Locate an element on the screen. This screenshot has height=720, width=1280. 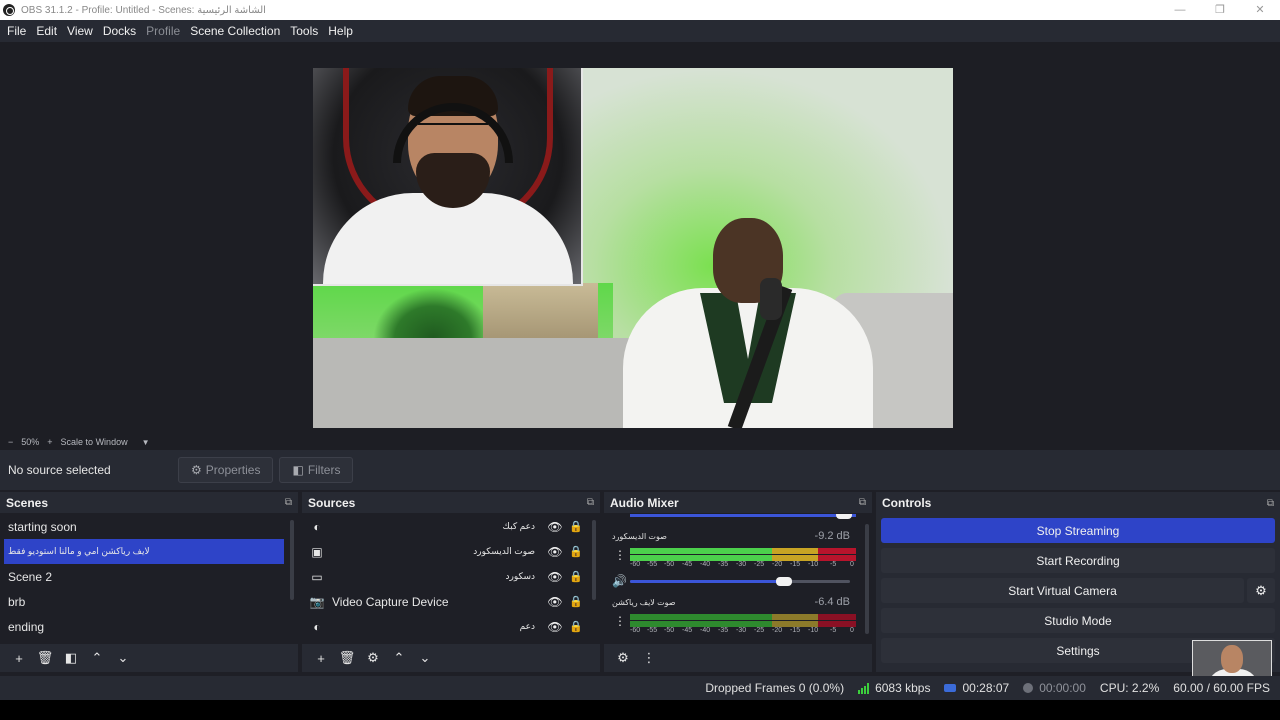
filters-label: Filters is located at coordinates (324, 470).